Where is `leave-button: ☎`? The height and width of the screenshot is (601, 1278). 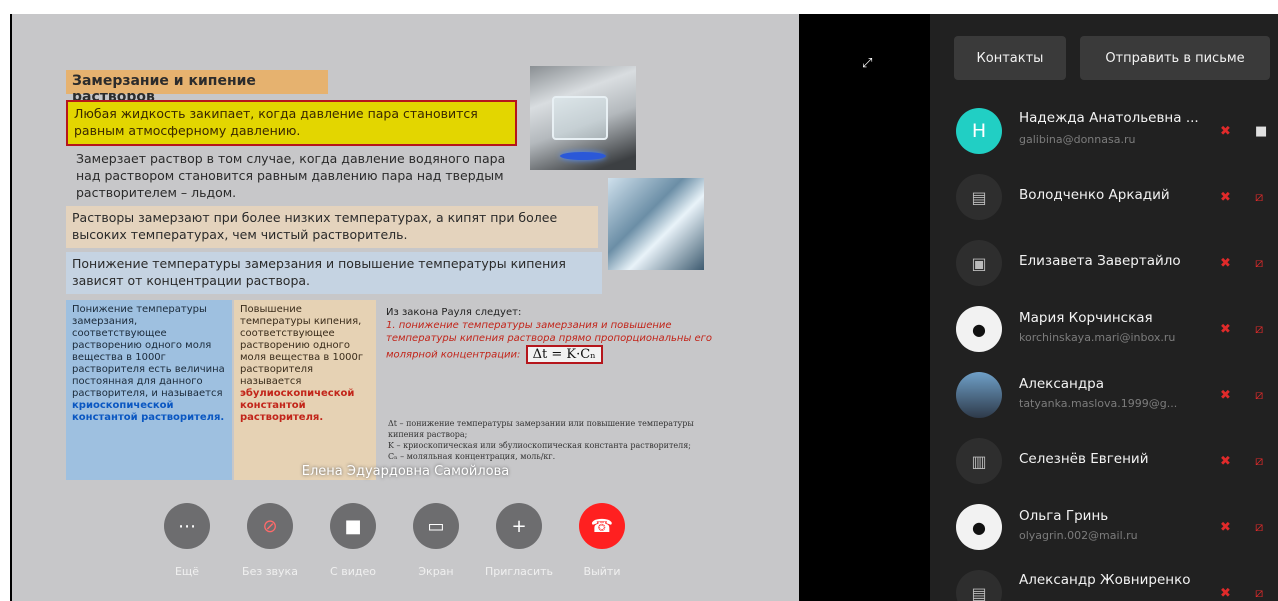 leave-button: ☎ is located at coordinates (602, 526).